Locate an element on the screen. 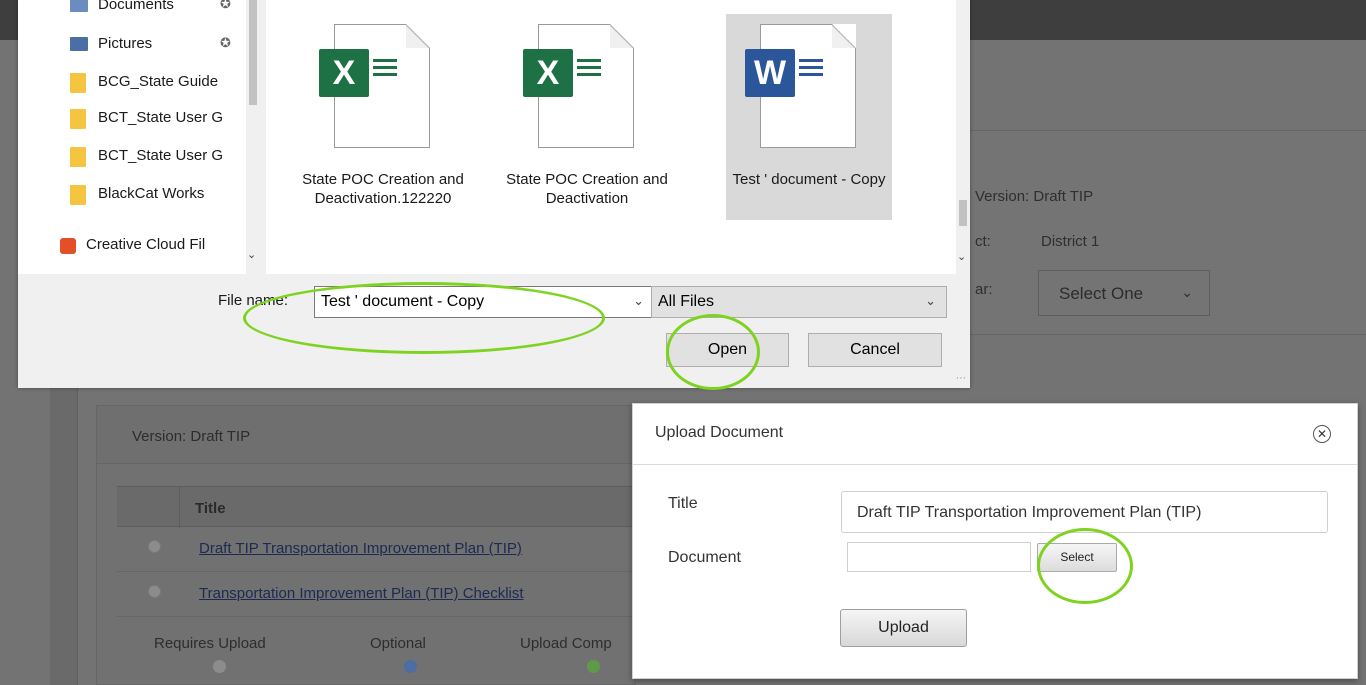 This screenshot has height=685, width=1366. select-button: Select is located at coordinates (1077, 557).